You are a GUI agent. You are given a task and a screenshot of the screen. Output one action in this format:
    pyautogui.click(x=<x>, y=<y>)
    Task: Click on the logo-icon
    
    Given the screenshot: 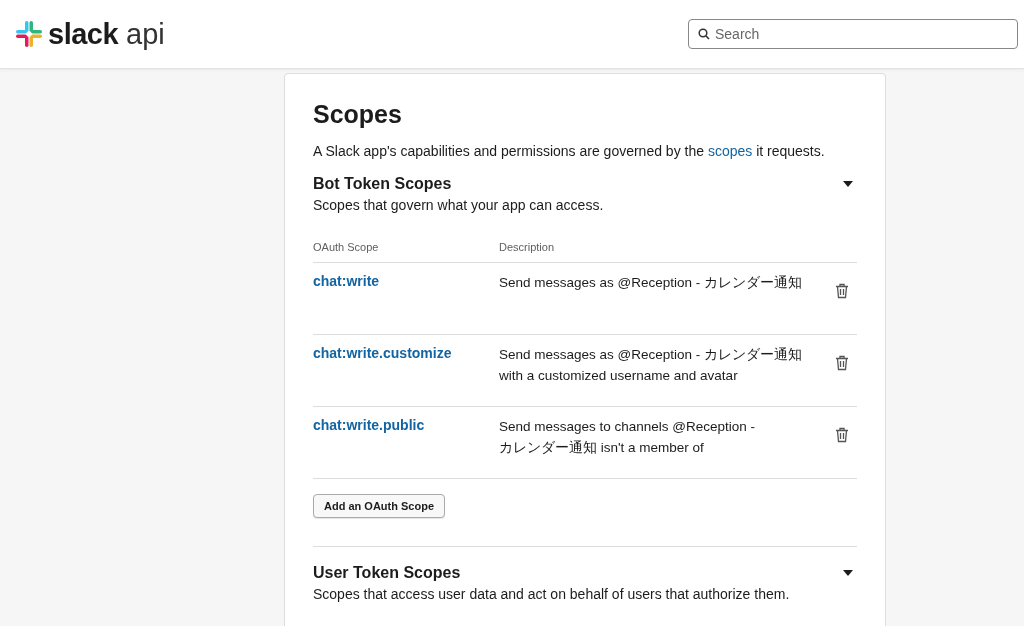 What is the action you would take?
    pyautogui.click(x=29, y=34)
    